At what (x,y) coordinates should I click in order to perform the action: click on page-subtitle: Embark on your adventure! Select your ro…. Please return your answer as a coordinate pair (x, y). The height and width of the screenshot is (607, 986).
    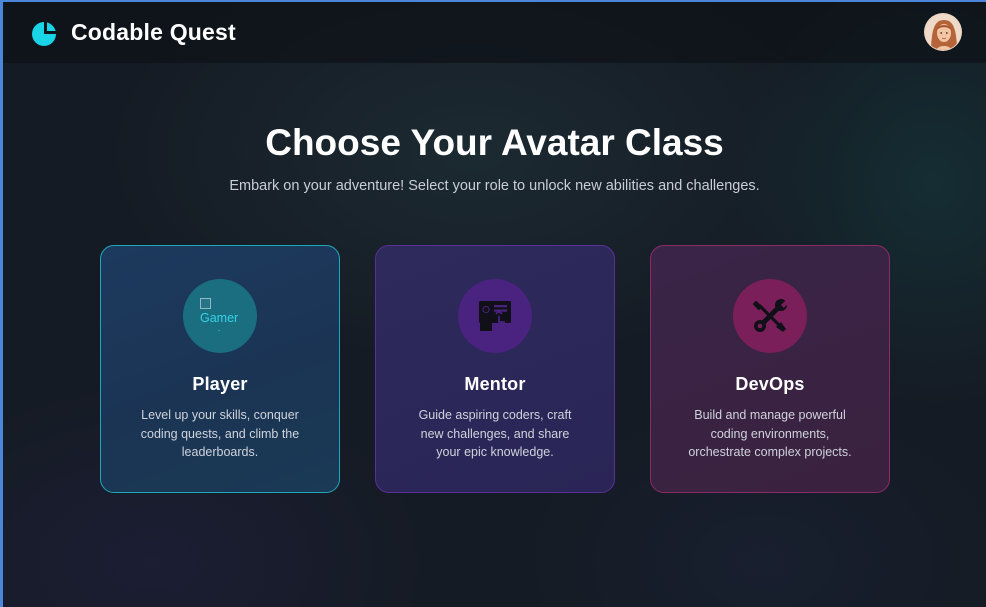
    Looking at the image, I should click on (494, 186).